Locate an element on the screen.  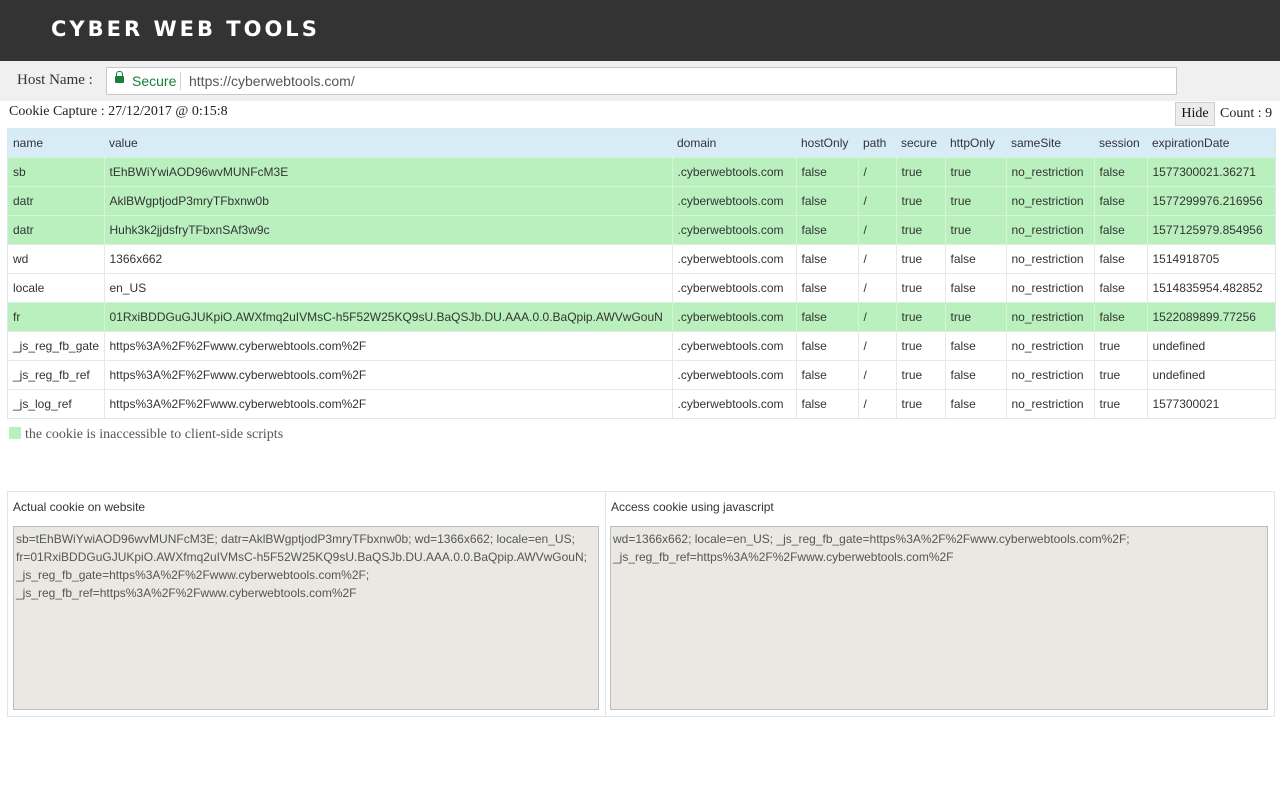
column-header: path is located at coordinates (877, 143).